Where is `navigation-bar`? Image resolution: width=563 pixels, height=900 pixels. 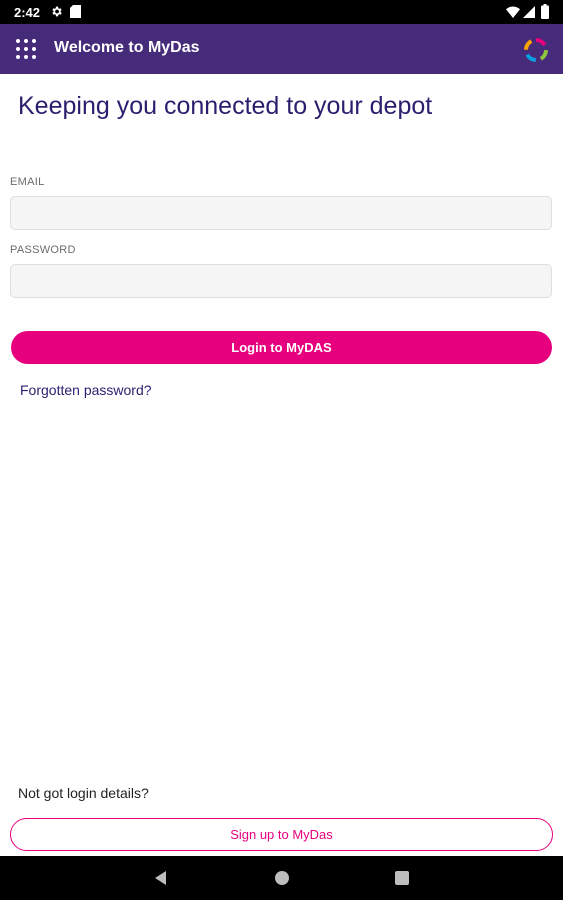
navigation-bar is located at coordinates (281, 878).